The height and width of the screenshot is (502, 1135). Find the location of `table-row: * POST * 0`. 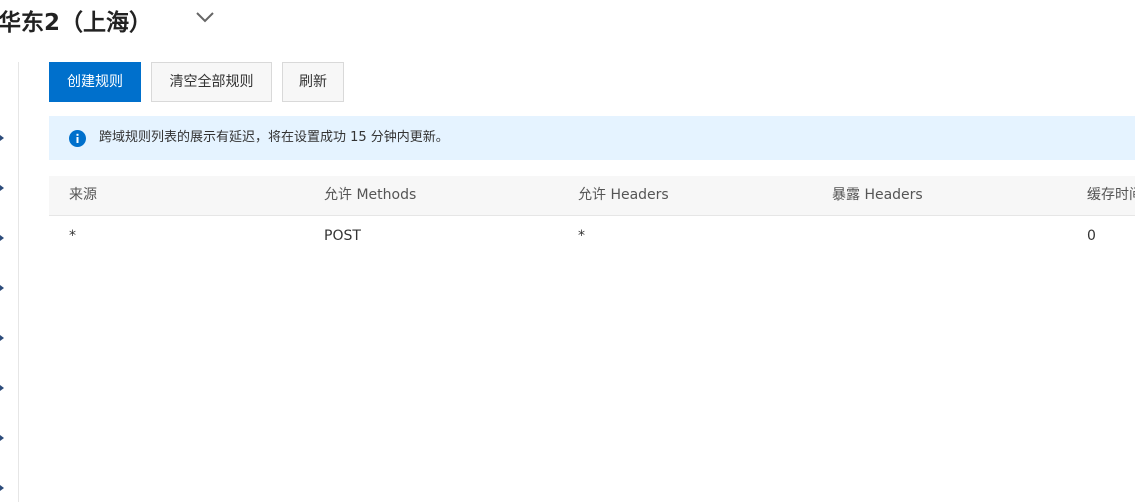

table-row: * POST * 0 is located at coordinates (592, 236).